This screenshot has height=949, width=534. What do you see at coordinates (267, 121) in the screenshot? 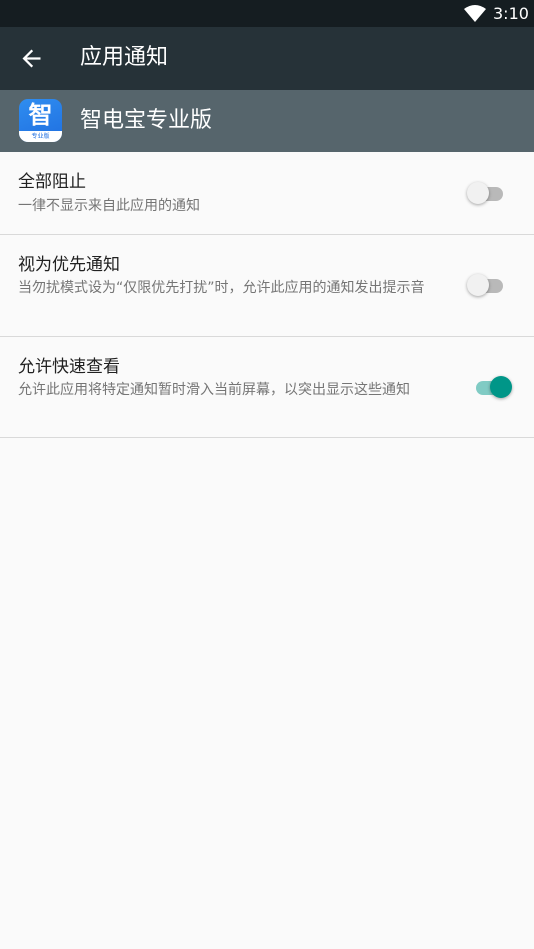
I see `app-header: 智 专业版 智电宝专业版` at bounding box center [267, 121].